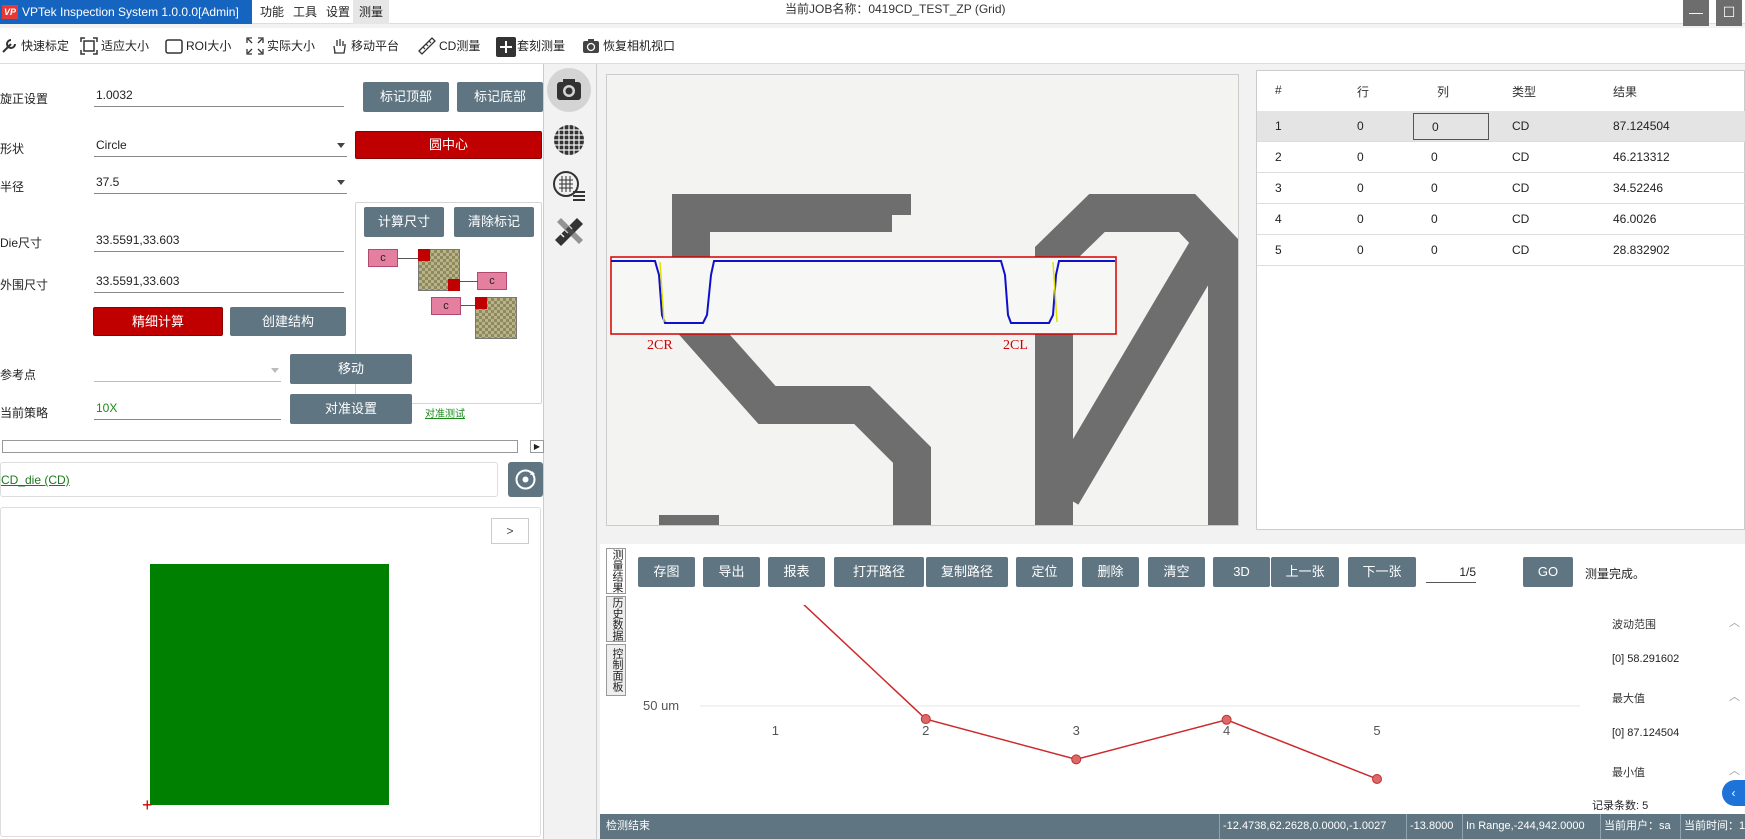 Image resolution: width=1745 pixels, height=839 pixels. I want to click on table-row: 2 0 0 CD 46.213312, so click(1501, 157).